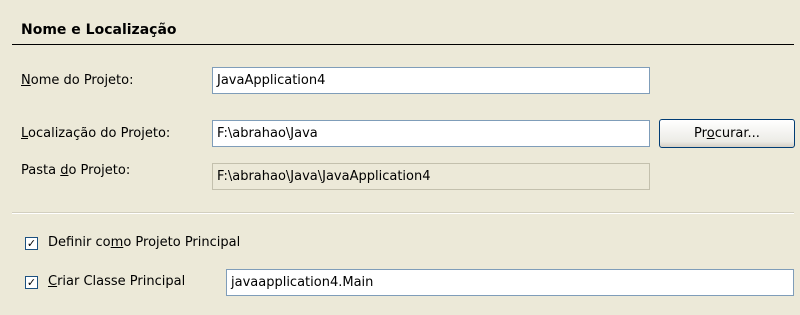 This screenshot has width=800, height=315. What do you see at coordinates (403, 213) in the screenshot?
I see `separator-highlight` at bounding box center [403, 213].